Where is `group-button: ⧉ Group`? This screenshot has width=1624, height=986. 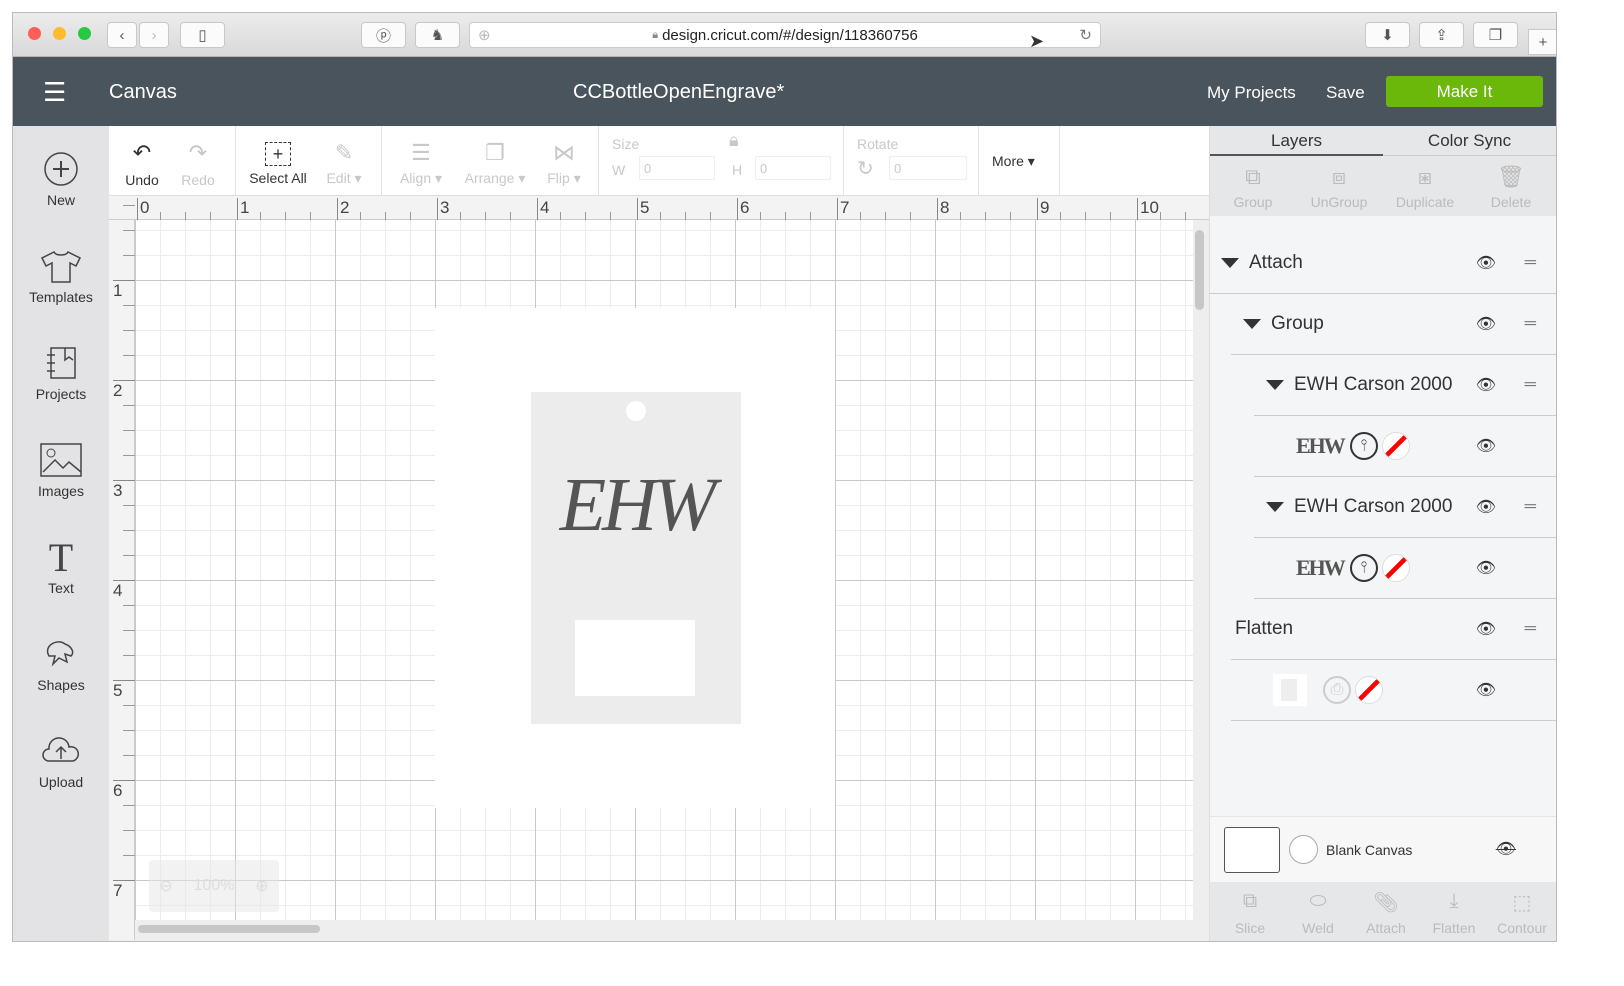
group-button: ⧉ Group is located at coordinates (1253, 187).